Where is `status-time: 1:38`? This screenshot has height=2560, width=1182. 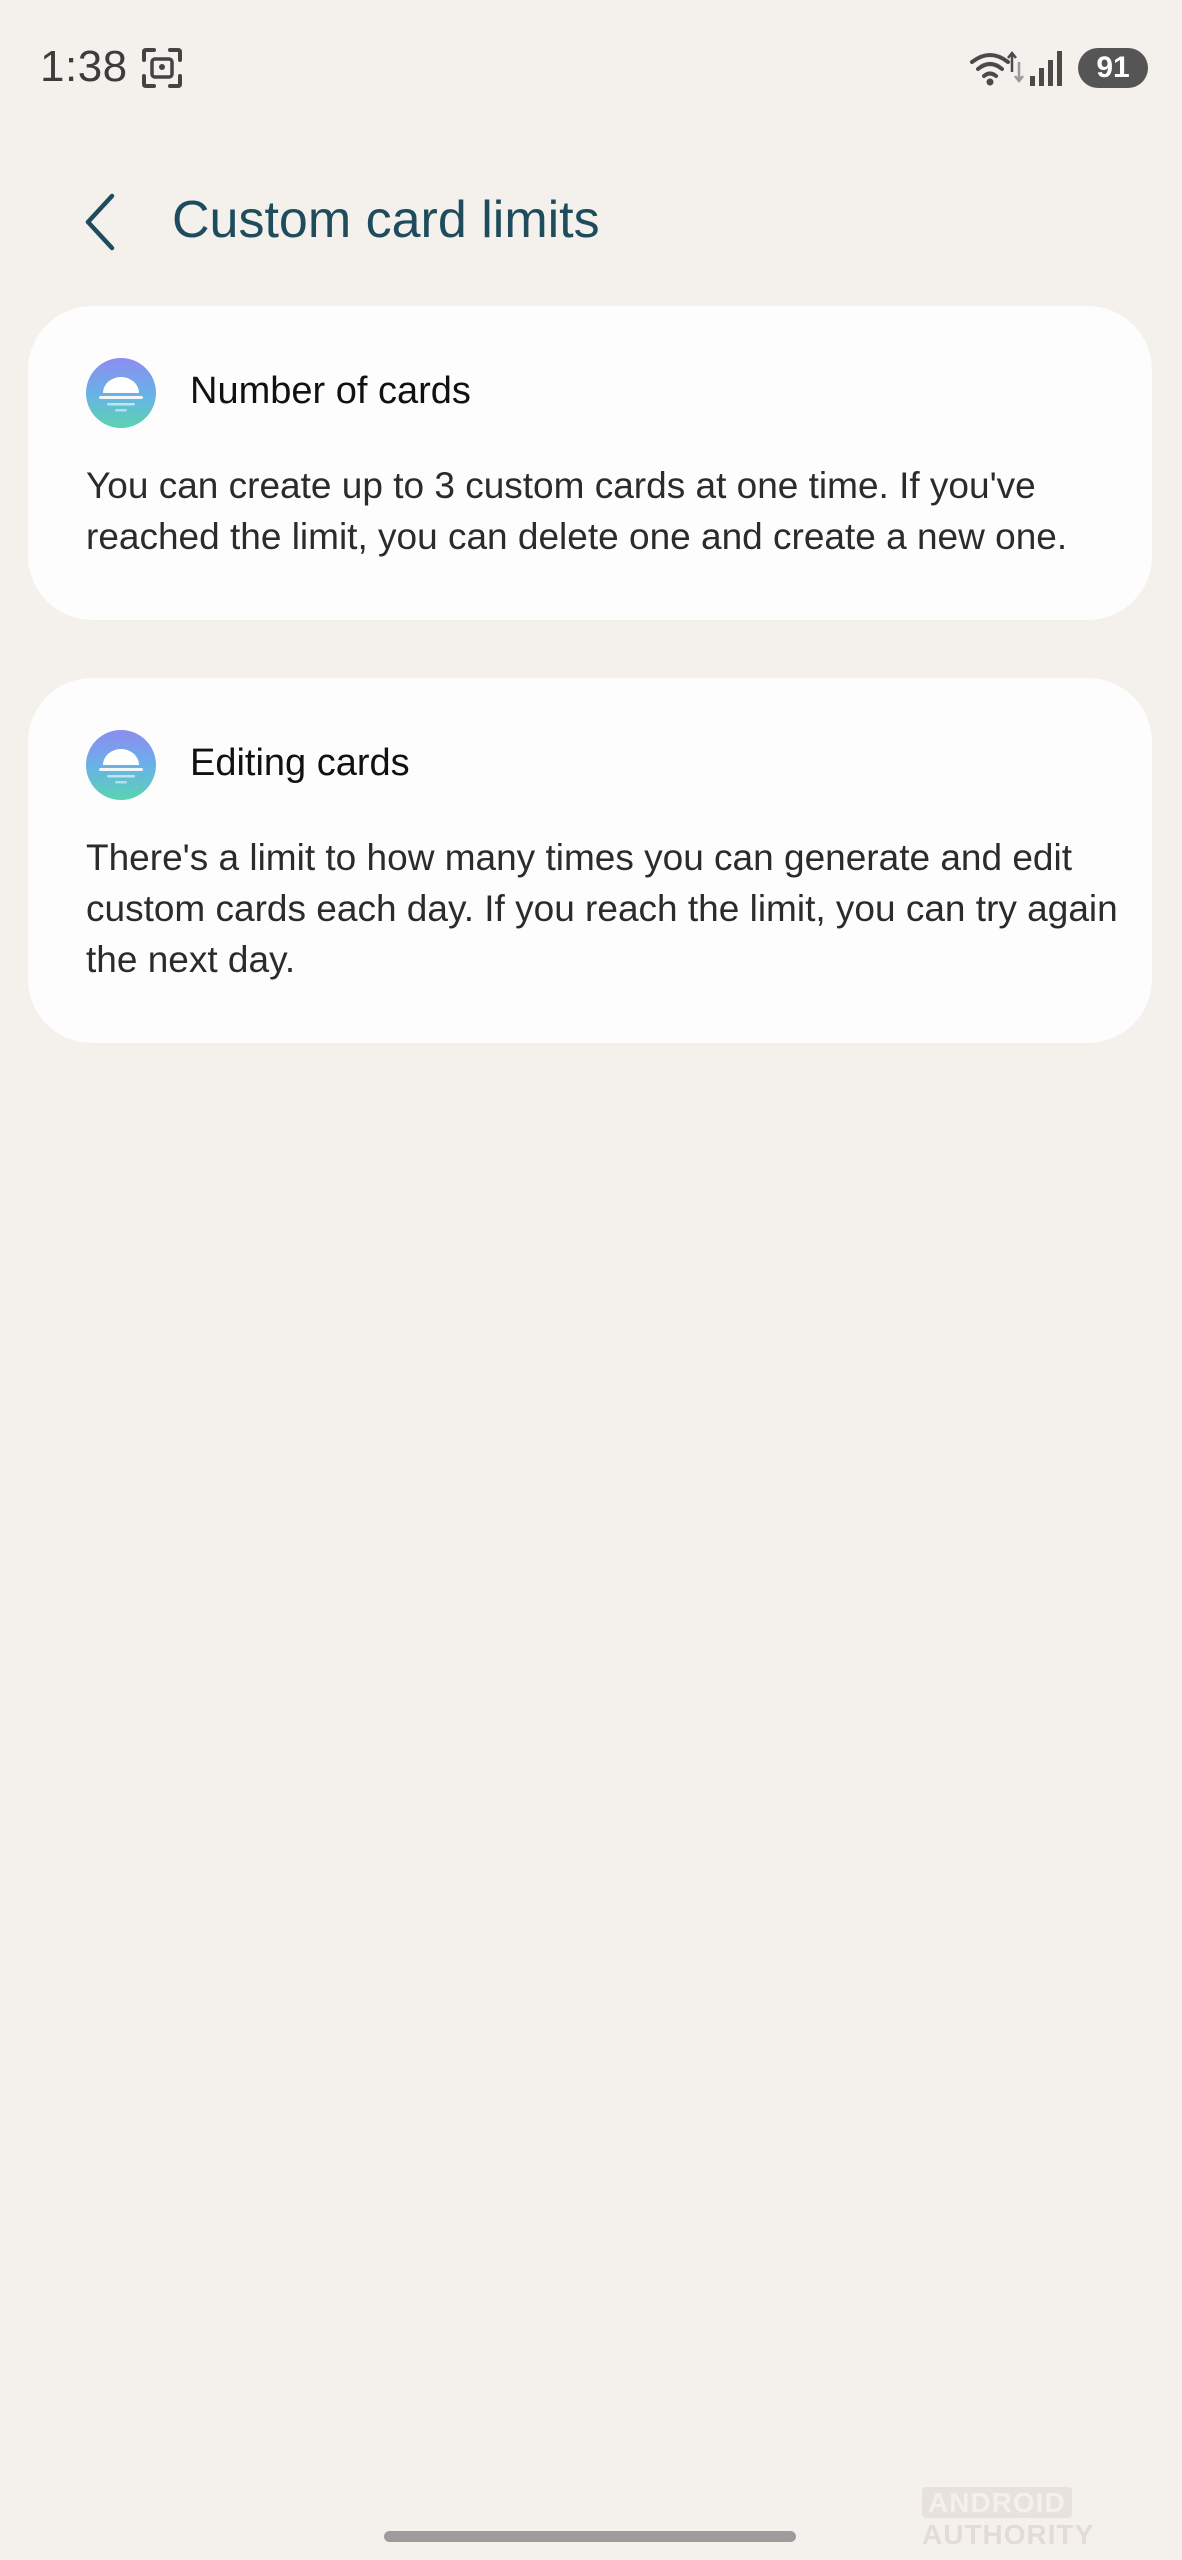 status-time: 1:38 is located at coordinates (84, 66).